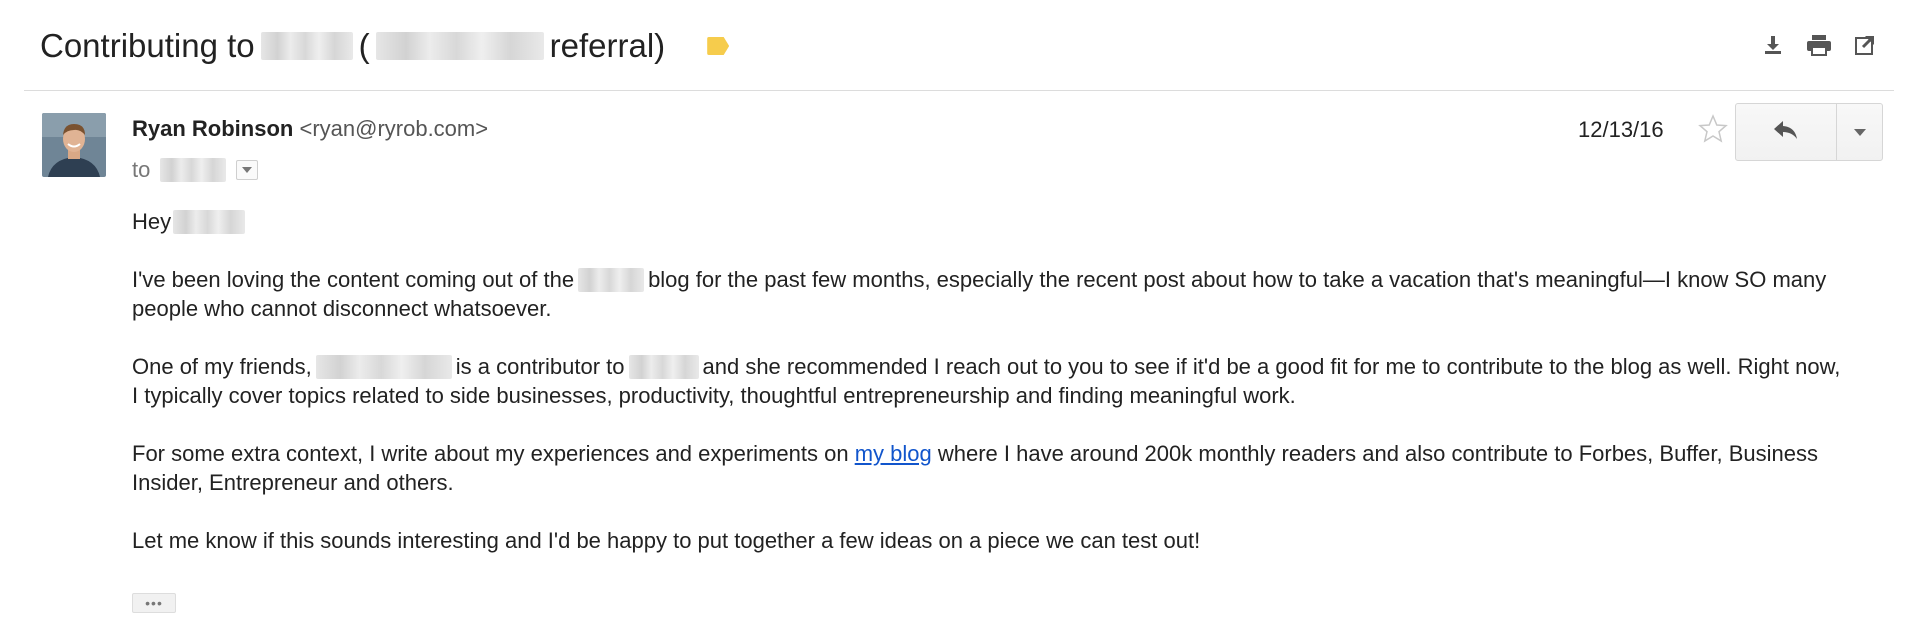 This screenshot has height=626, width=1918. I want to click on redacted-blog-name, so click(611, 280).